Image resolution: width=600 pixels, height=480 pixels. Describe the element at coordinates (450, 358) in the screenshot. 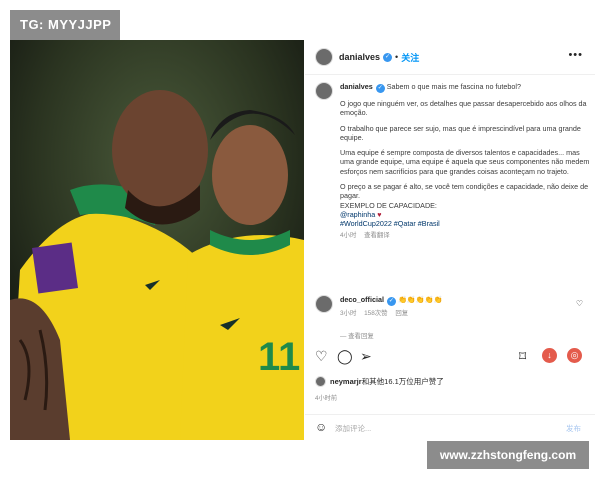

I see `action-bar: ♡ ◯ ➢ ⌑ ↓ ◎` at that location.